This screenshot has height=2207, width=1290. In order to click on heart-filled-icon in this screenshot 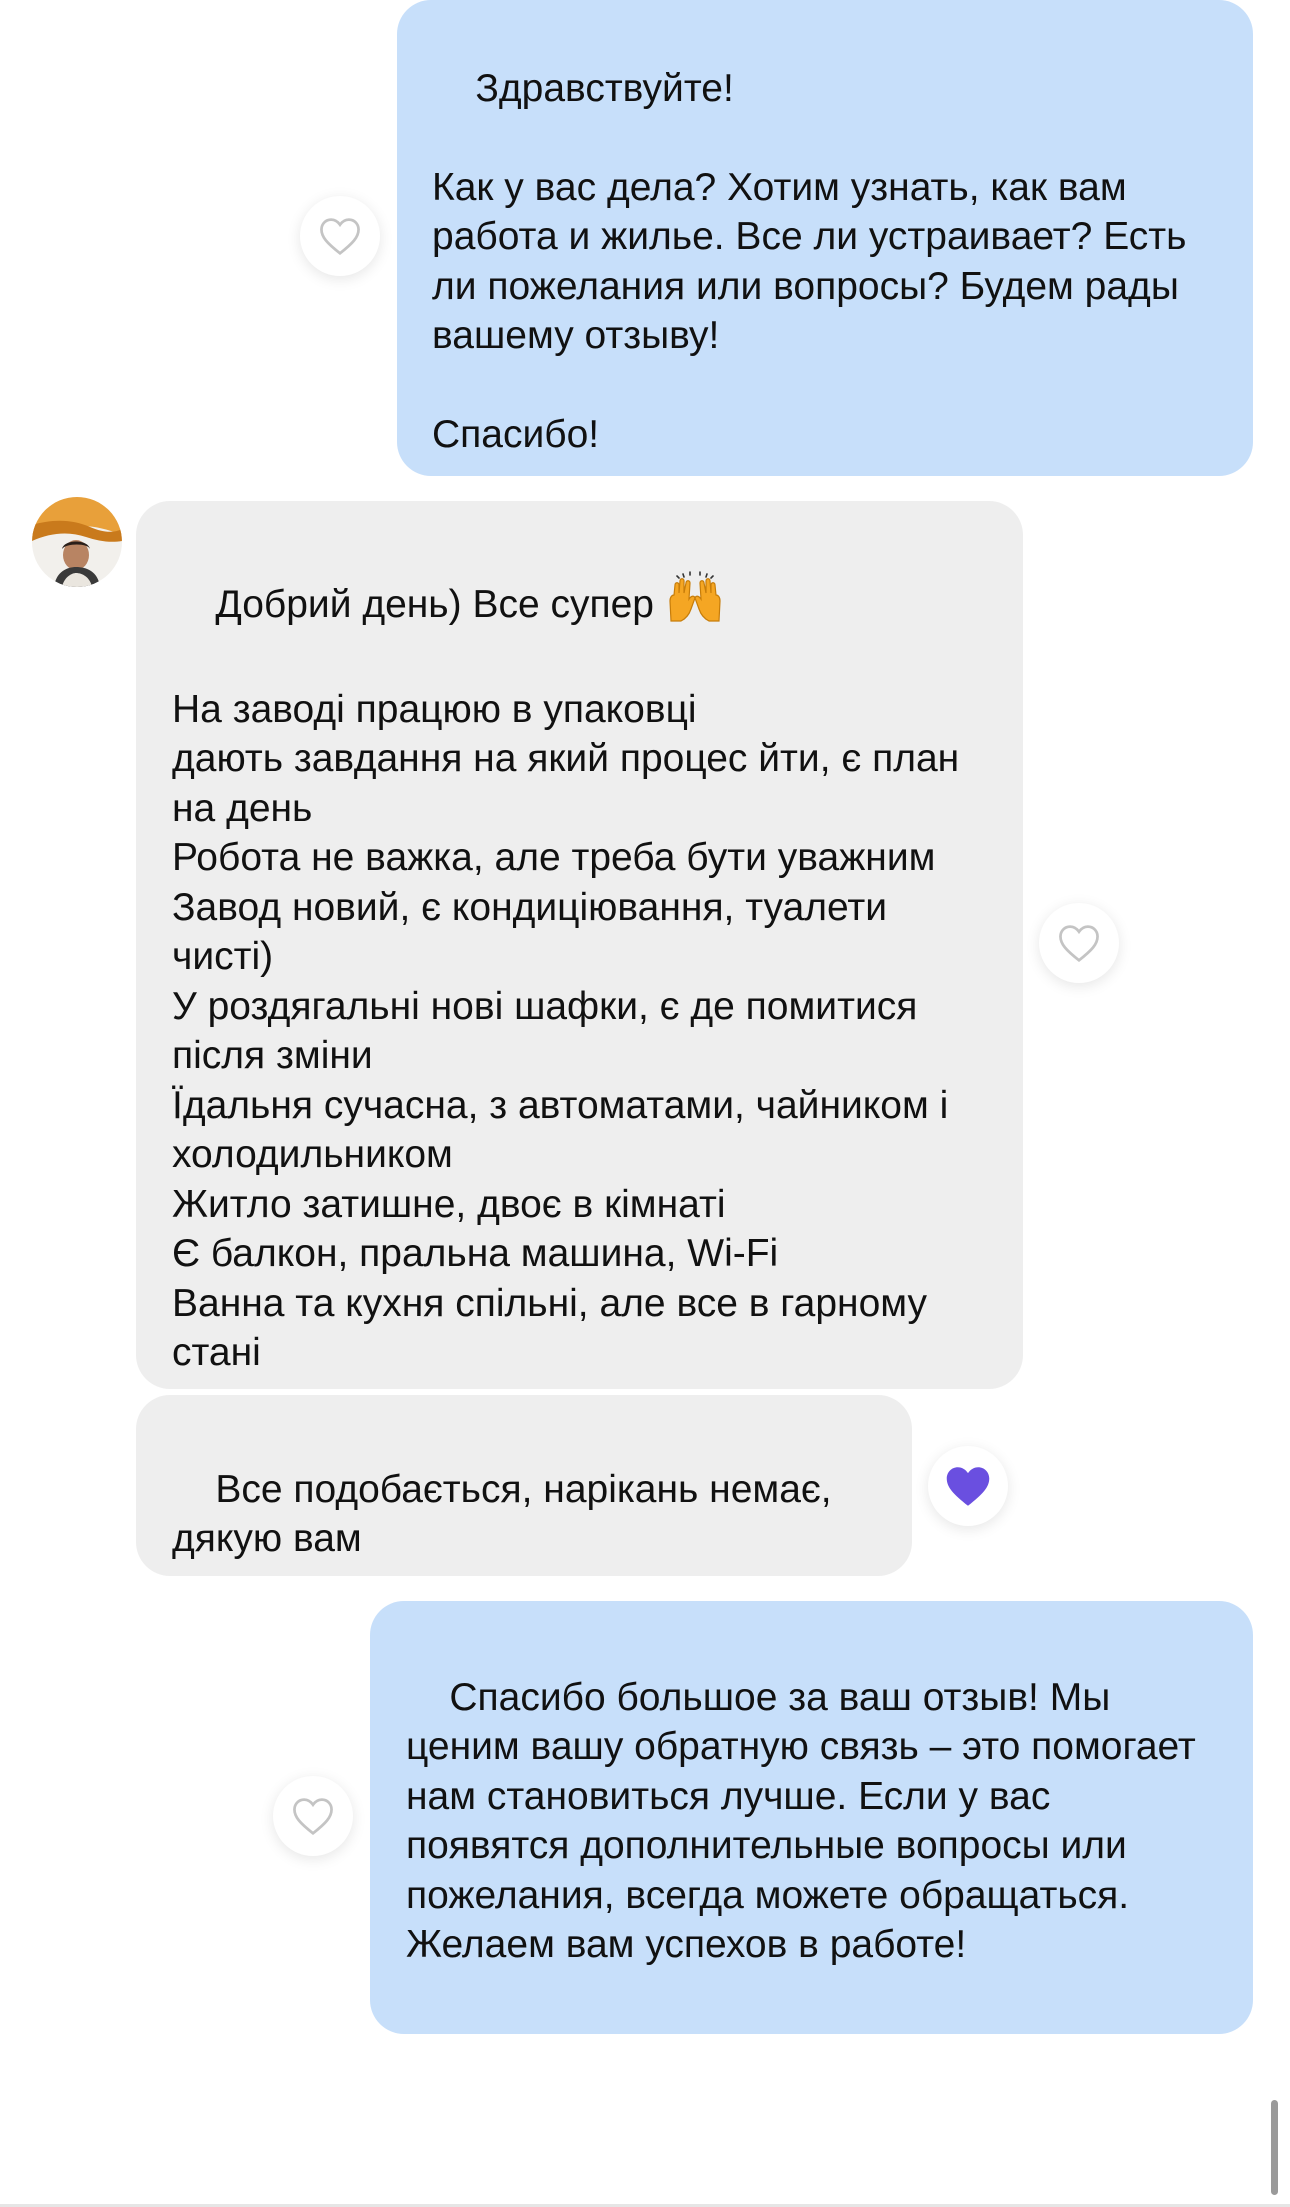, I will do `click(968, 1486)`.